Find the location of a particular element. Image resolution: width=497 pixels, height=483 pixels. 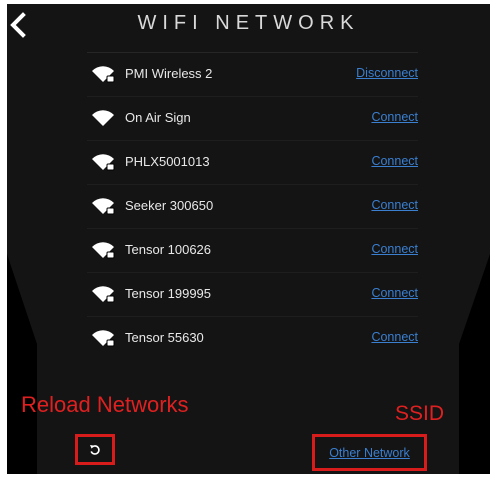

other-network-highlight: Other Network is located at coordinates (369, 452).